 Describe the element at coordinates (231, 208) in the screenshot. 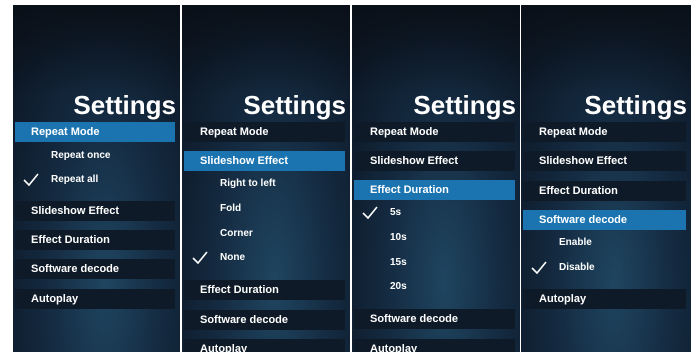

I see `option-label: Fold` at that location.